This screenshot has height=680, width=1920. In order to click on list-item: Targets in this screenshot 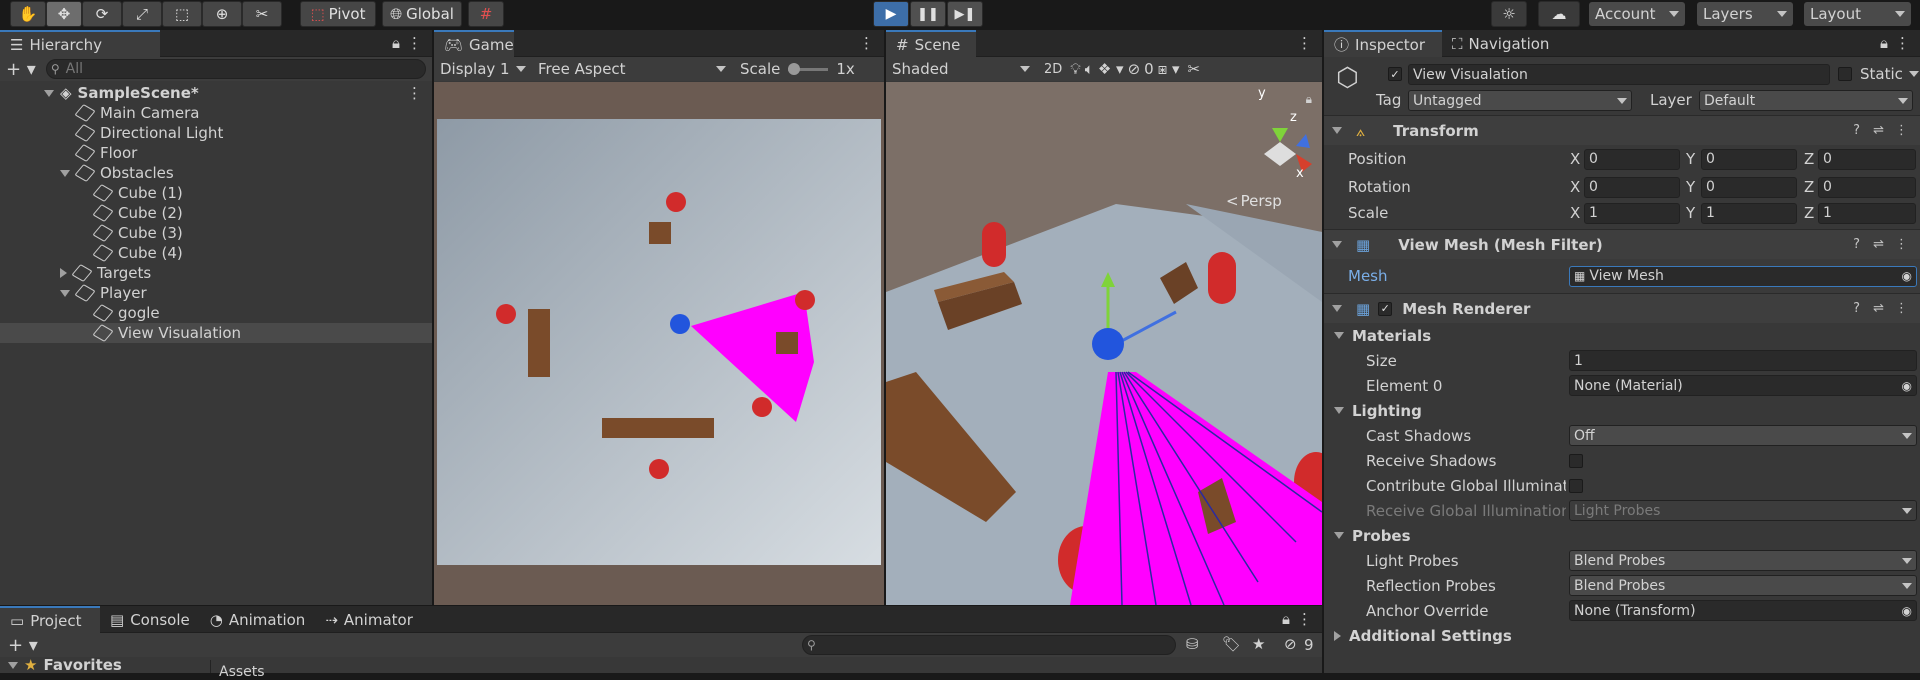, I will do `click(216, 273)`.